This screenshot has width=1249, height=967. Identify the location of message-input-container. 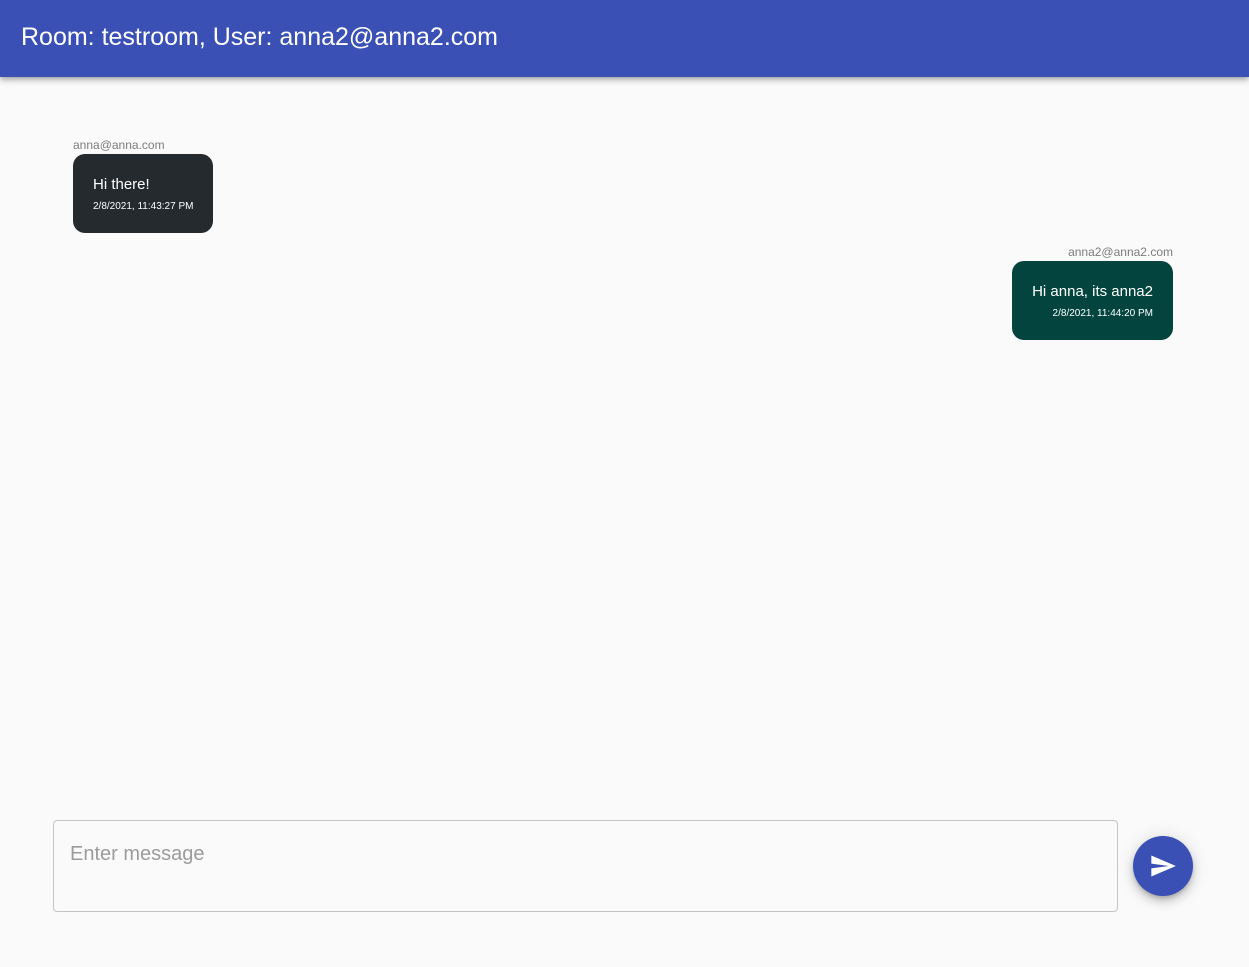
(585, 866).